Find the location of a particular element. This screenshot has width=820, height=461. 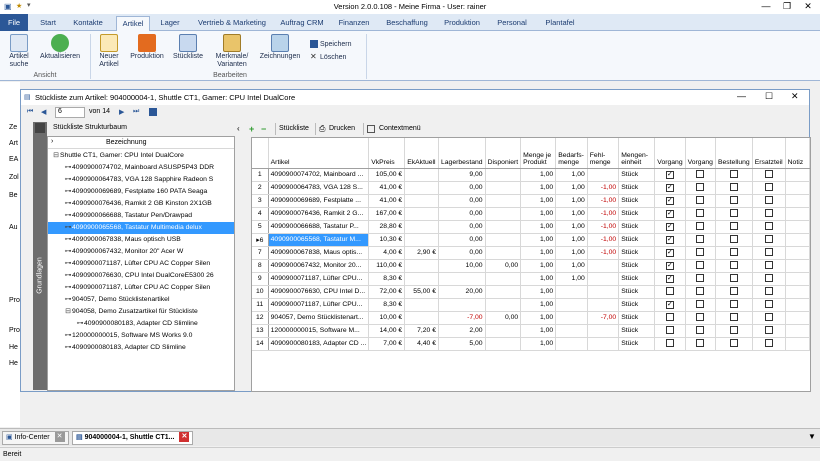

first-record-icon: ⏮ is located at coordinates (30, 112).